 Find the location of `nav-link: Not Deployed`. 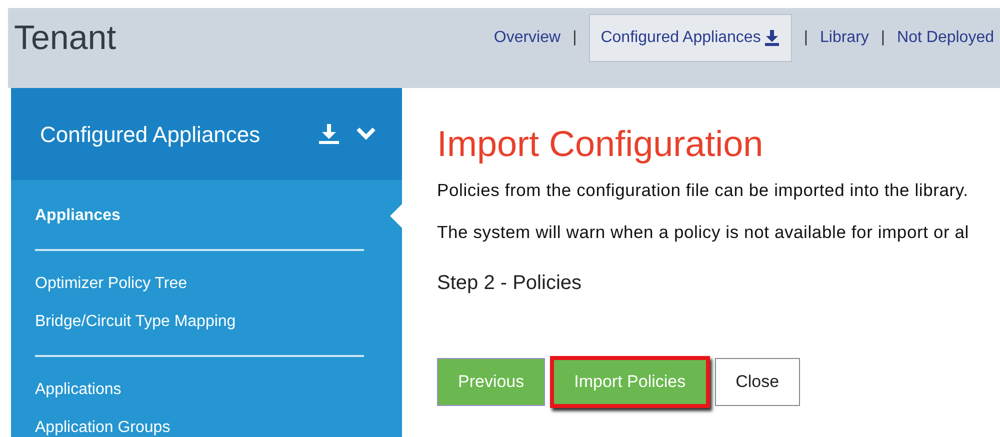

nav-link: Not Deployed is located at coordinates (945, 38).